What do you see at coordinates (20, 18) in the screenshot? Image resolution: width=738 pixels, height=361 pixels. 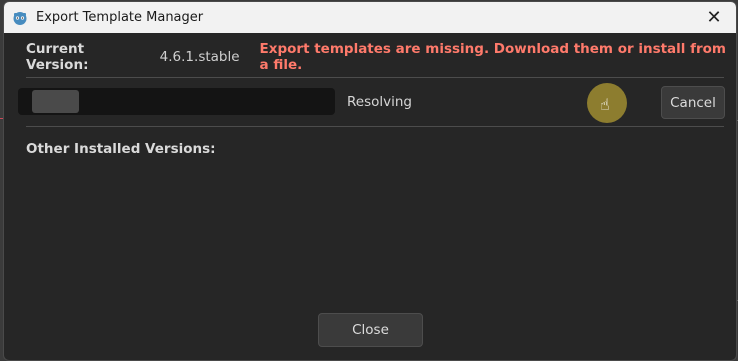 I see `godot-icon` at bounding box center [20, 18].